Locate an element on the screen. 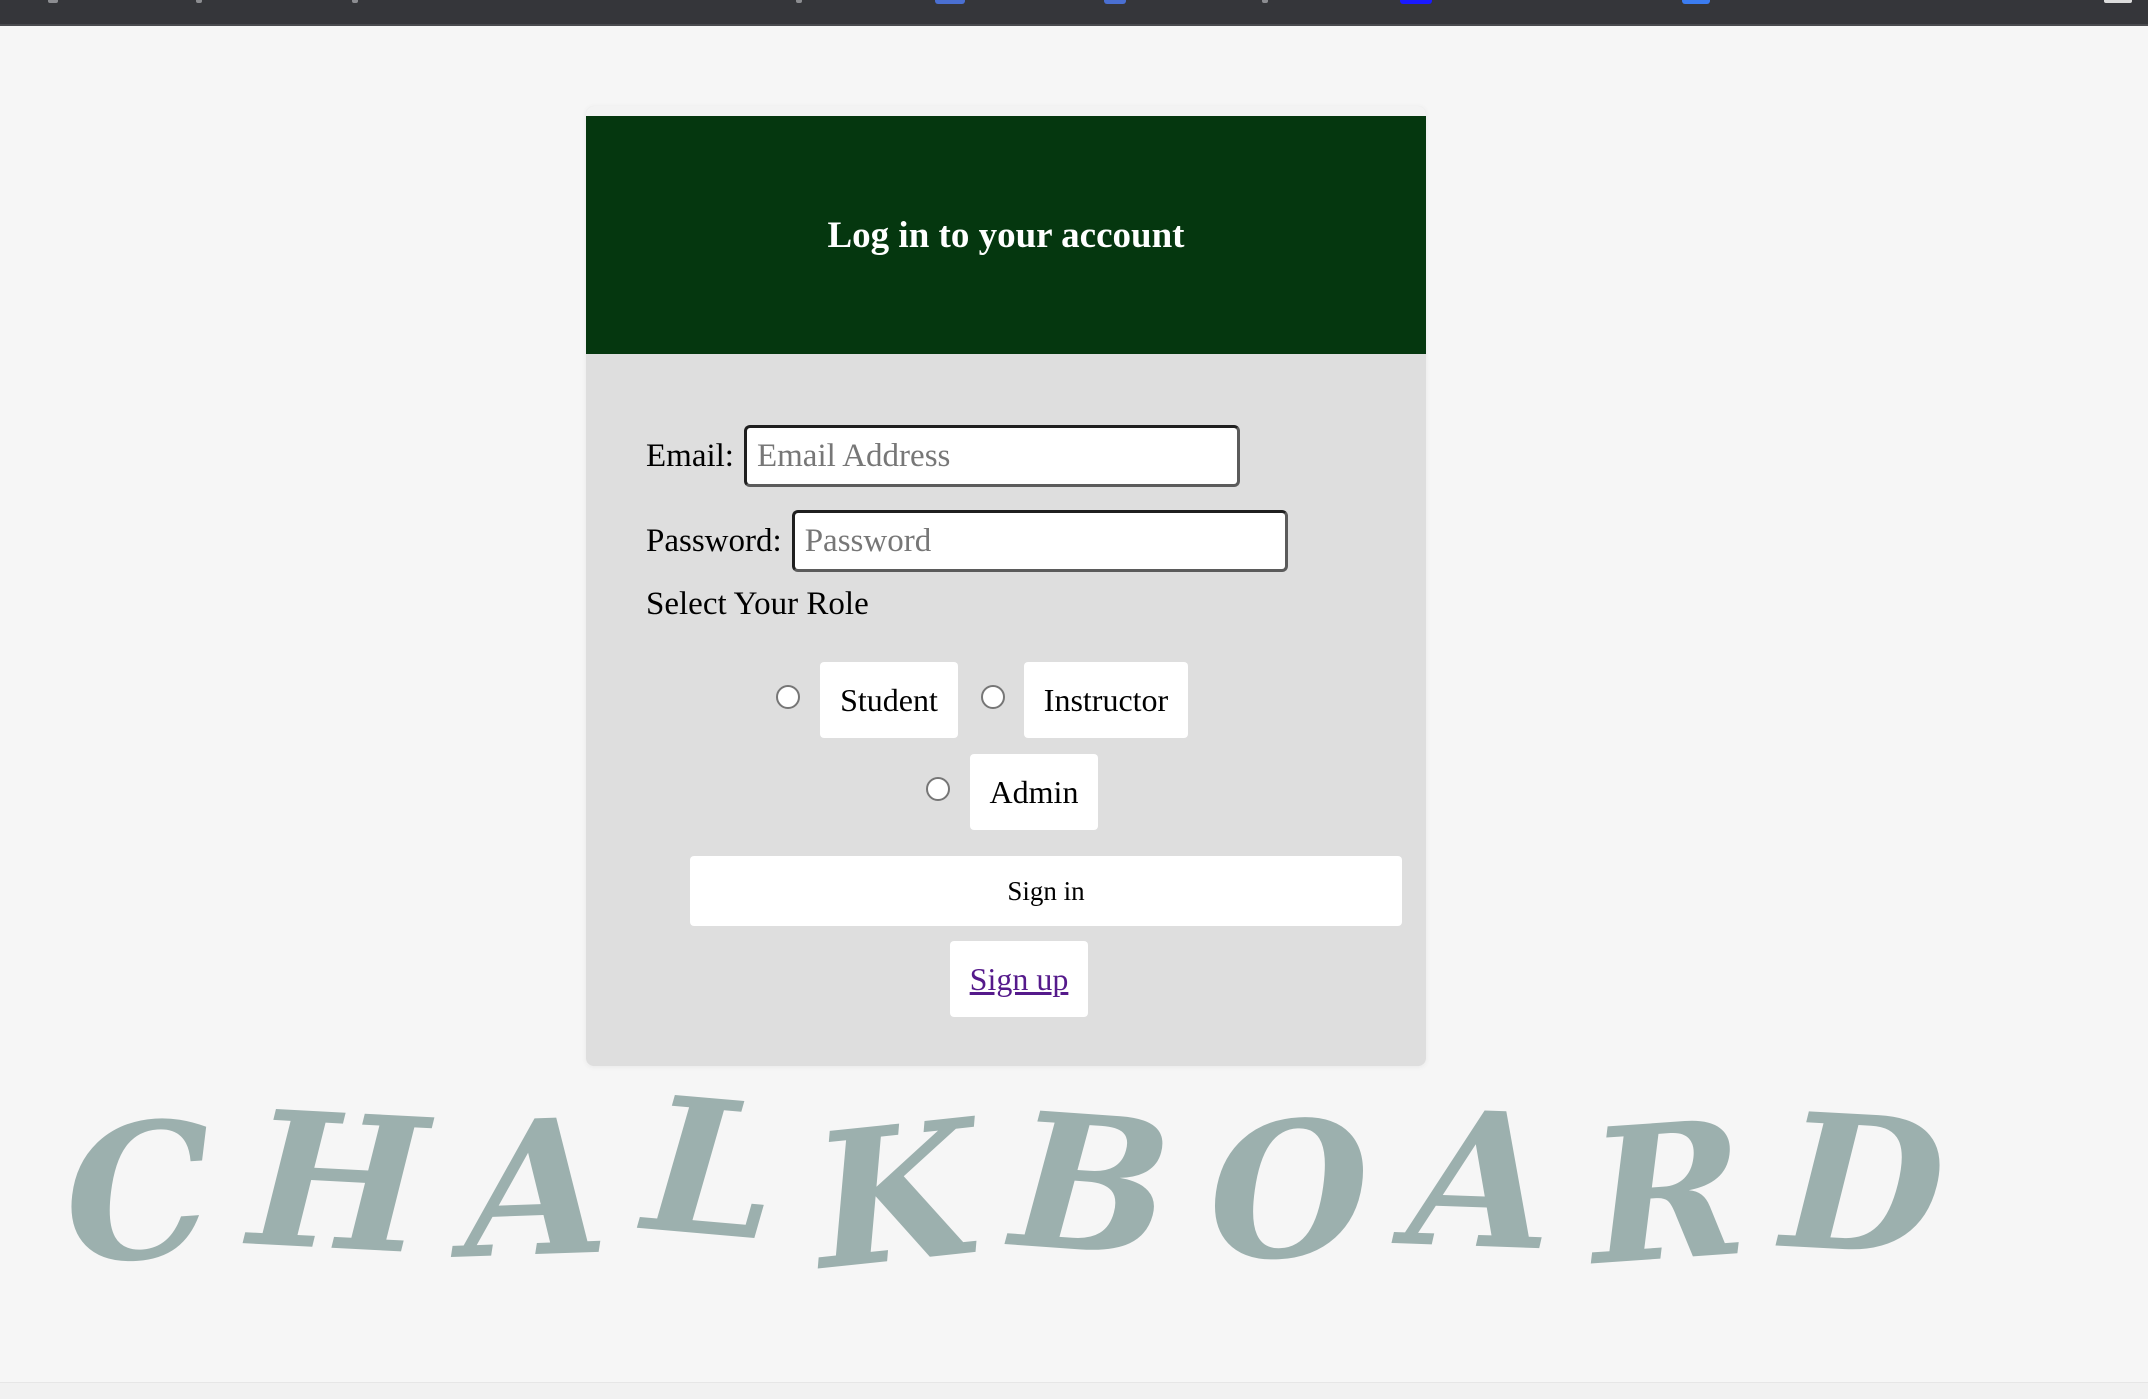 This screenshot has height=1399, width=2148. page-title: Log in to your account is located at coordinates (1006, 235).